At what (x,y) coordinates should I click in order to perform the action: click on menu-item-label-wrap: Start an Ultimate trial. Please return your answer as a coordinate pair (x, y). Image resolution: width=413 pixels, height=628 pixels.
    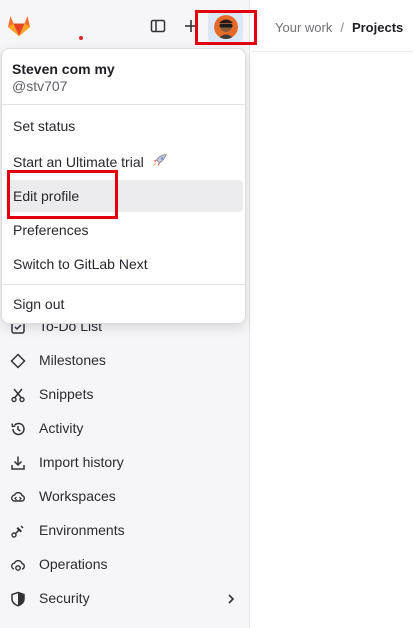
    Looking at the image, I should click on (90, 162).